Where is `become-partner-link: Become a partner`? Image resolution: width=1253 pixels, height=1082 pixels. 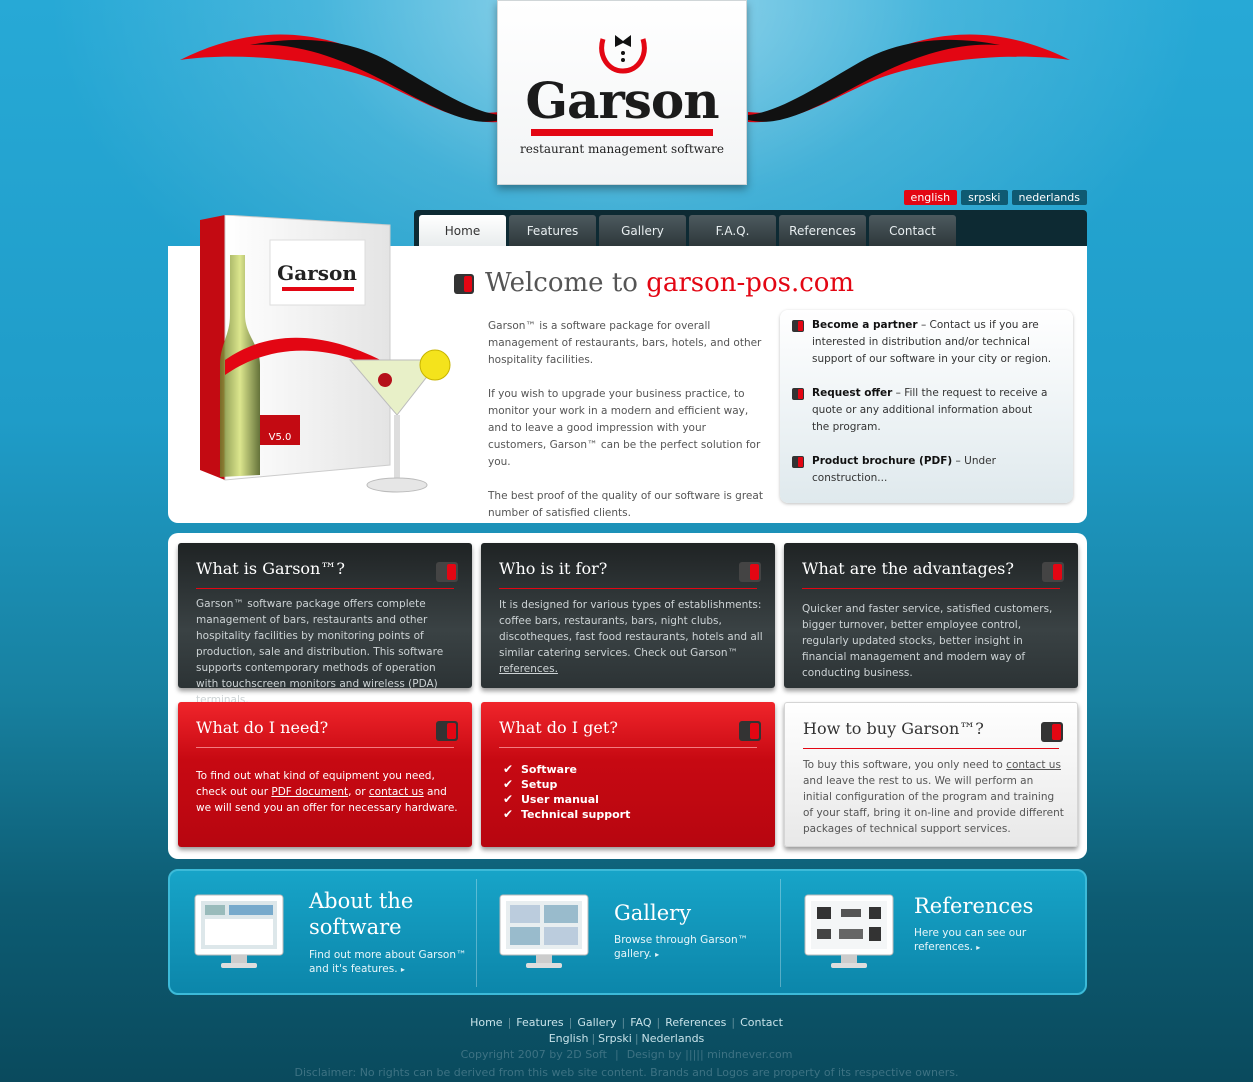
become-partner-link: Become a partner is located at coordinates (865, 325).